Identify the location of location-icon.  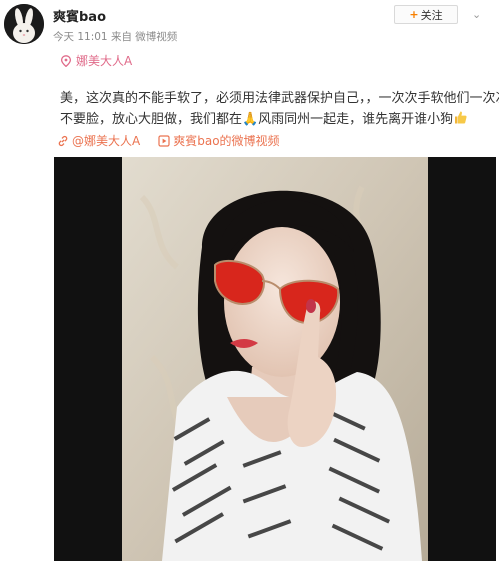
(66, 60).